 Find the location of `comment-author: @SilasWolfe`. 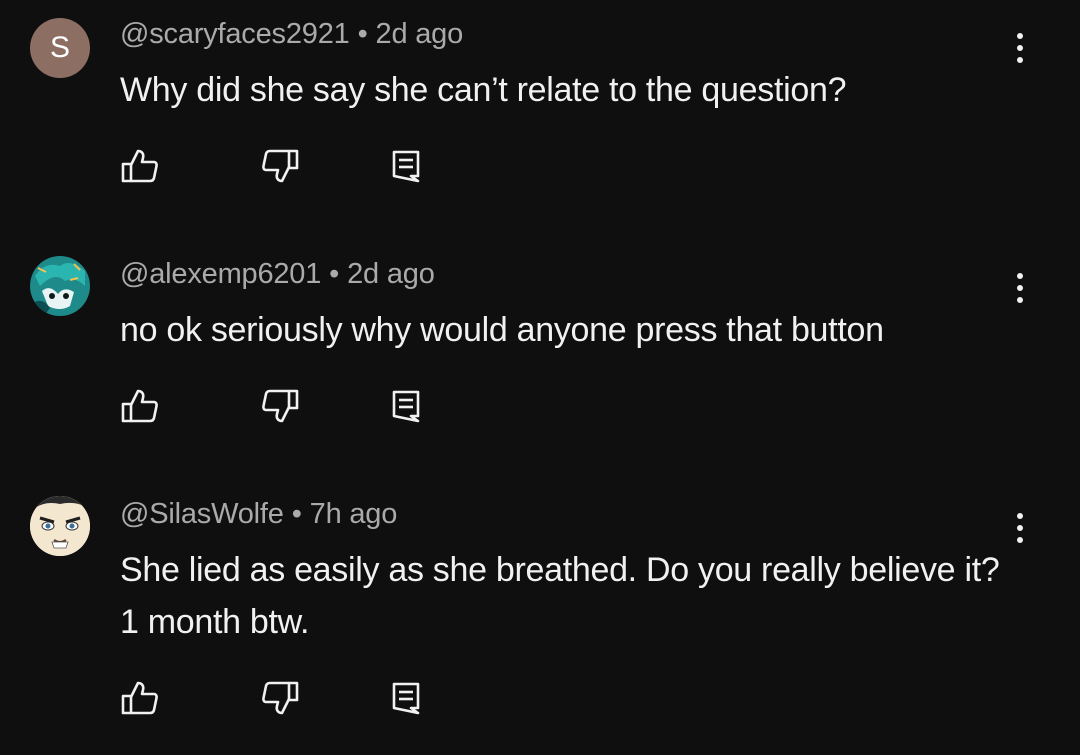

comment-author: @SilasWolfe is located at coordinates (202, 514).